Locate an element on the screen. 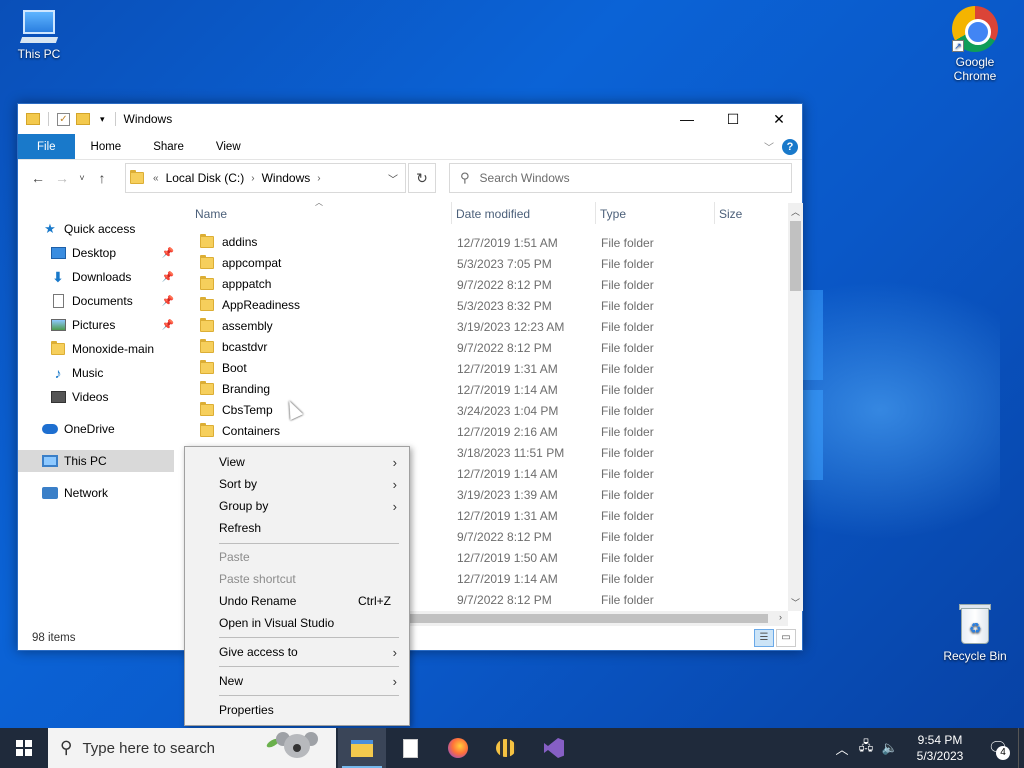 The image size is (1024, 768). column-header-name: Name is located at coordinates (323, 214).